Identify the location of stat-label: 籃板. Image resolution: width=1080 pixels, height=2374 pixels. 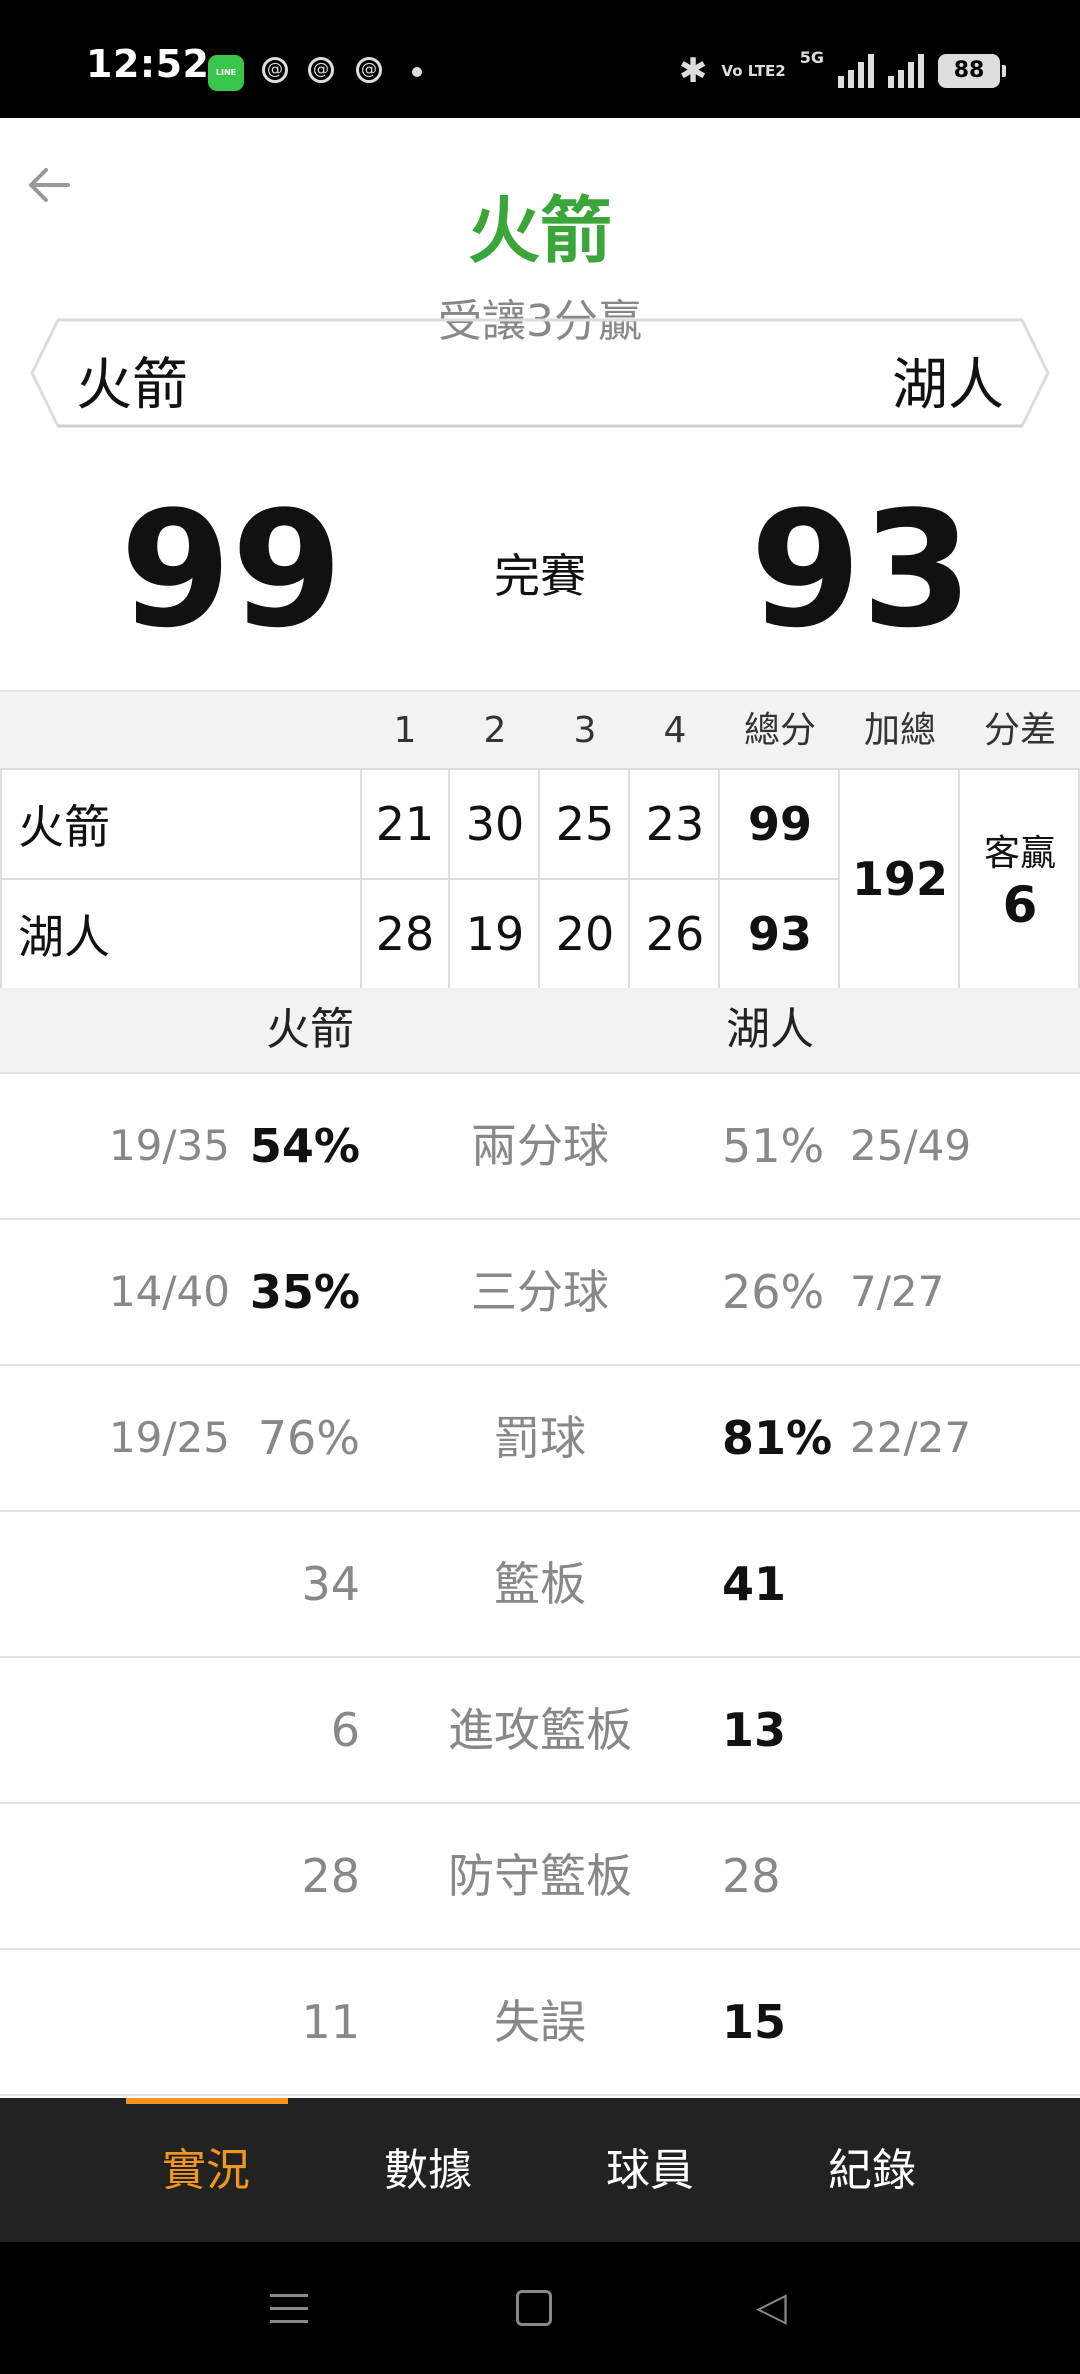
(540, 1584).